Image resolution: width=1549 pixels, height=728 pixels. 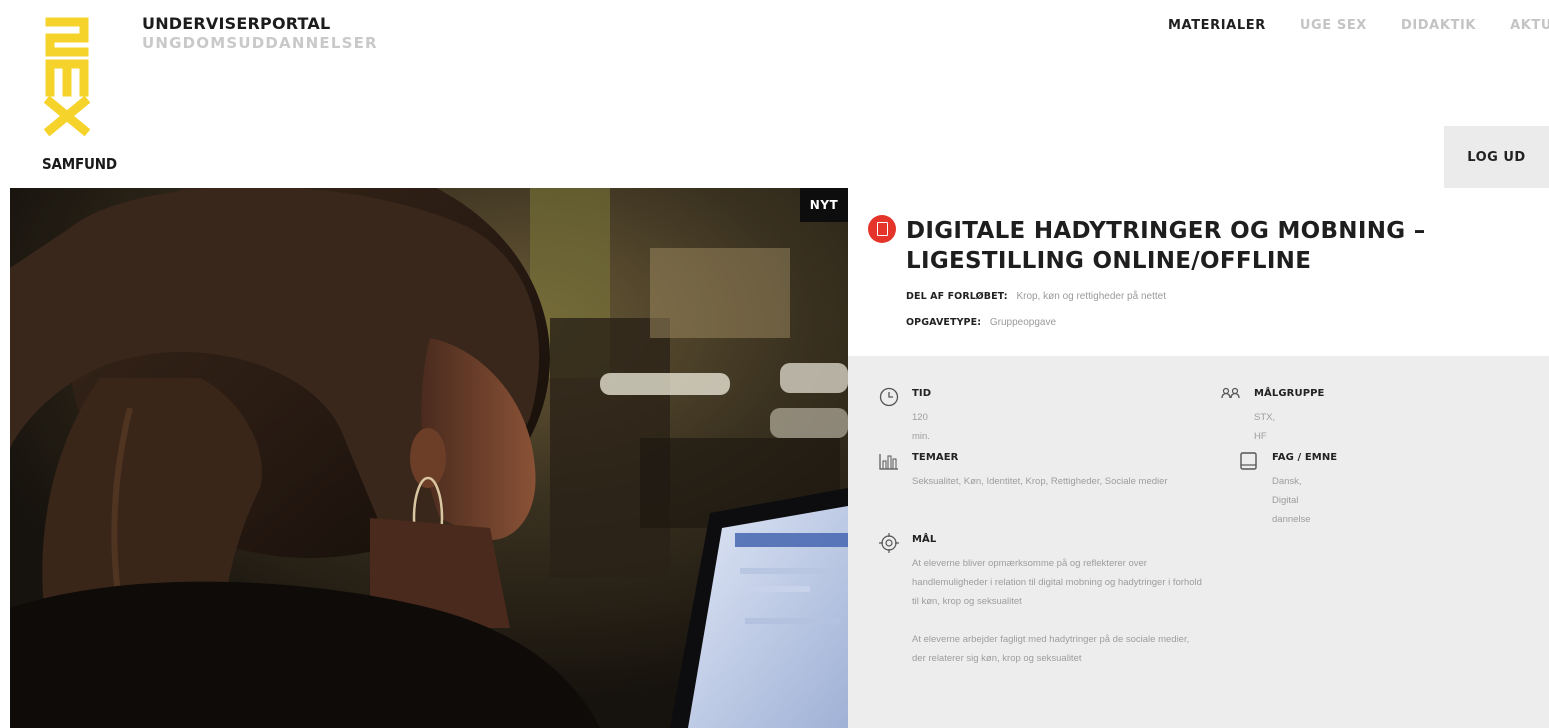 What do you see at coordinates (1289, 393) in the screenshot?
I see `malgruppe-label: MÅLGRUPPE` at bounding box center [1289, 393].